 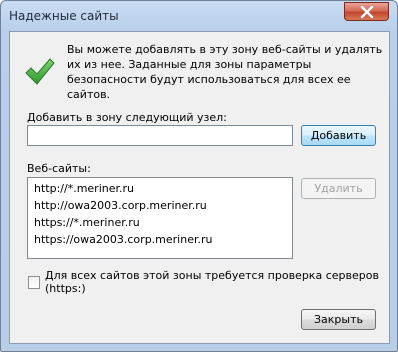 I want to click on close-button: Закрыть, so click(x=338, y=319).